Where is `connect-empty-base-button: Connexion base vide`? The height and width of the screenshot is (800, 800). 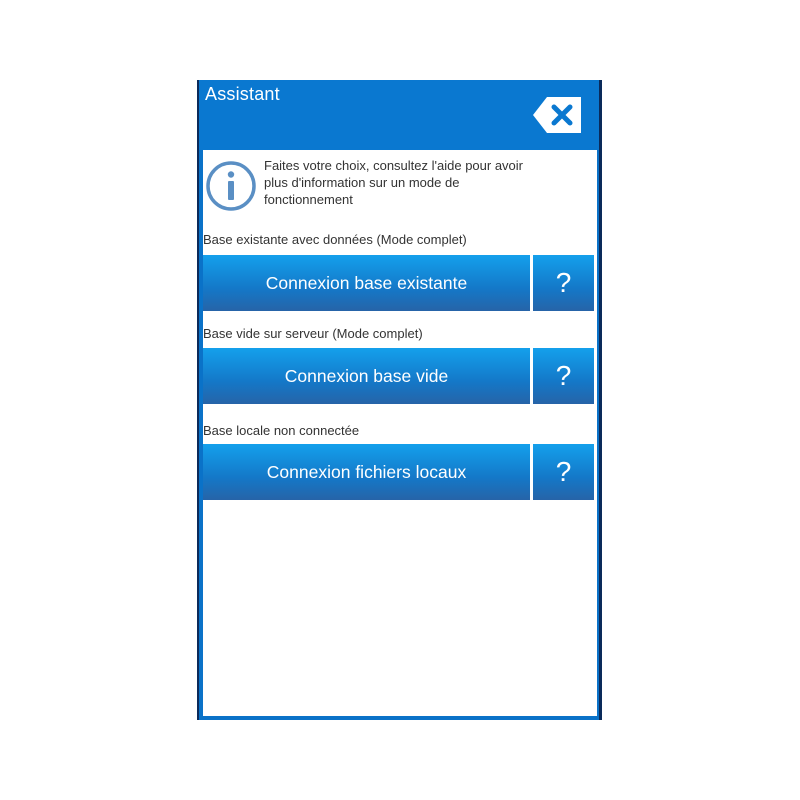 connect-empty-base-button: Connexion base vide is located at coordinates (366, 376).